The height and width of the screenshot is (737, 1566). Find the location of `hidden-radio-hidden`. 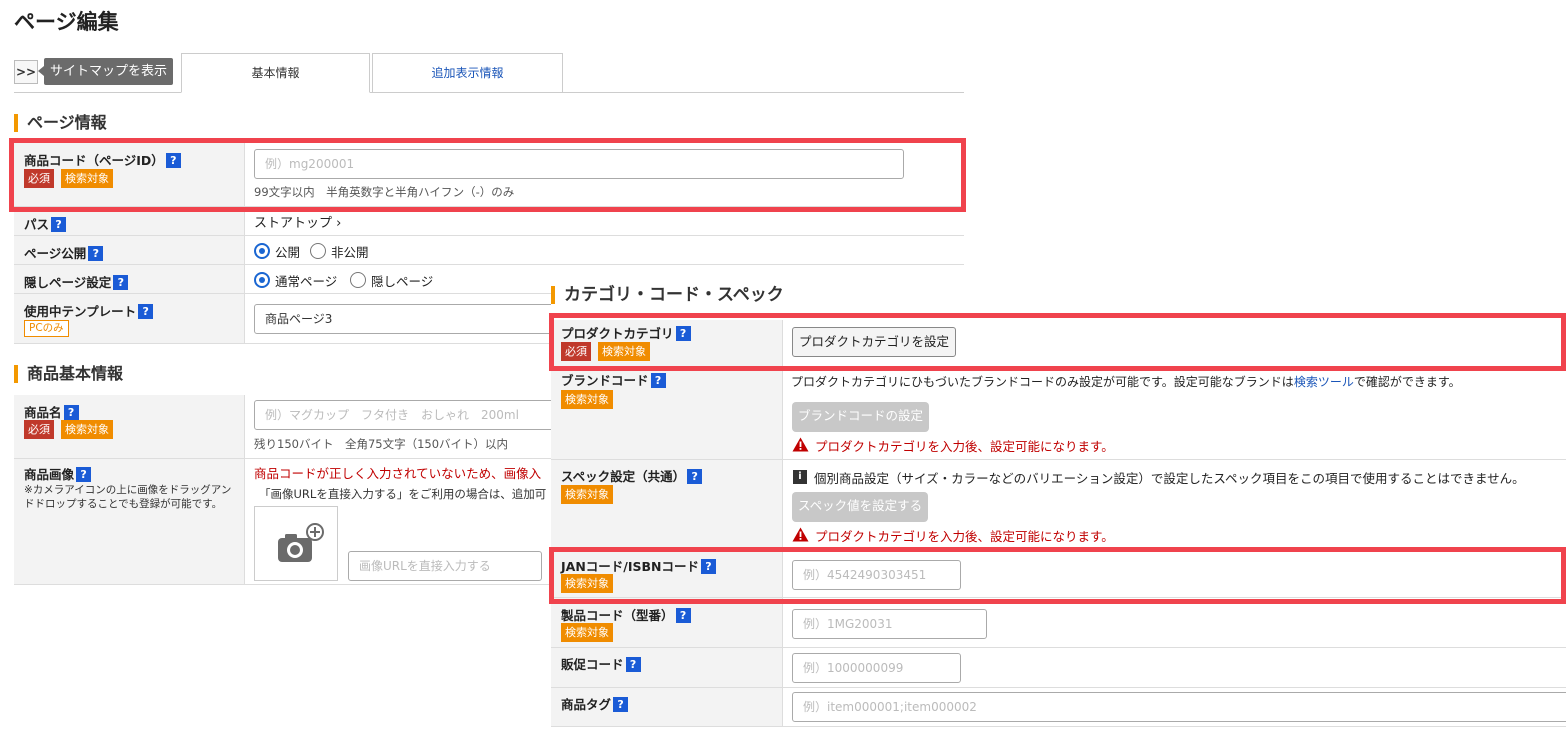

hidden-radio-hidden is located at coordinates (358, 280).